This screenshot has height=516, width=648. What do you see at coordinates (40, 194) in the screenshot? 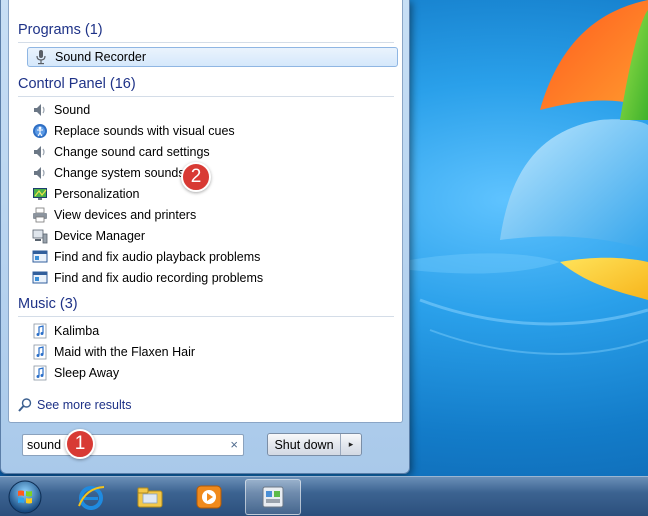
I see `personalization-icon` at bounding box center [40, 194].